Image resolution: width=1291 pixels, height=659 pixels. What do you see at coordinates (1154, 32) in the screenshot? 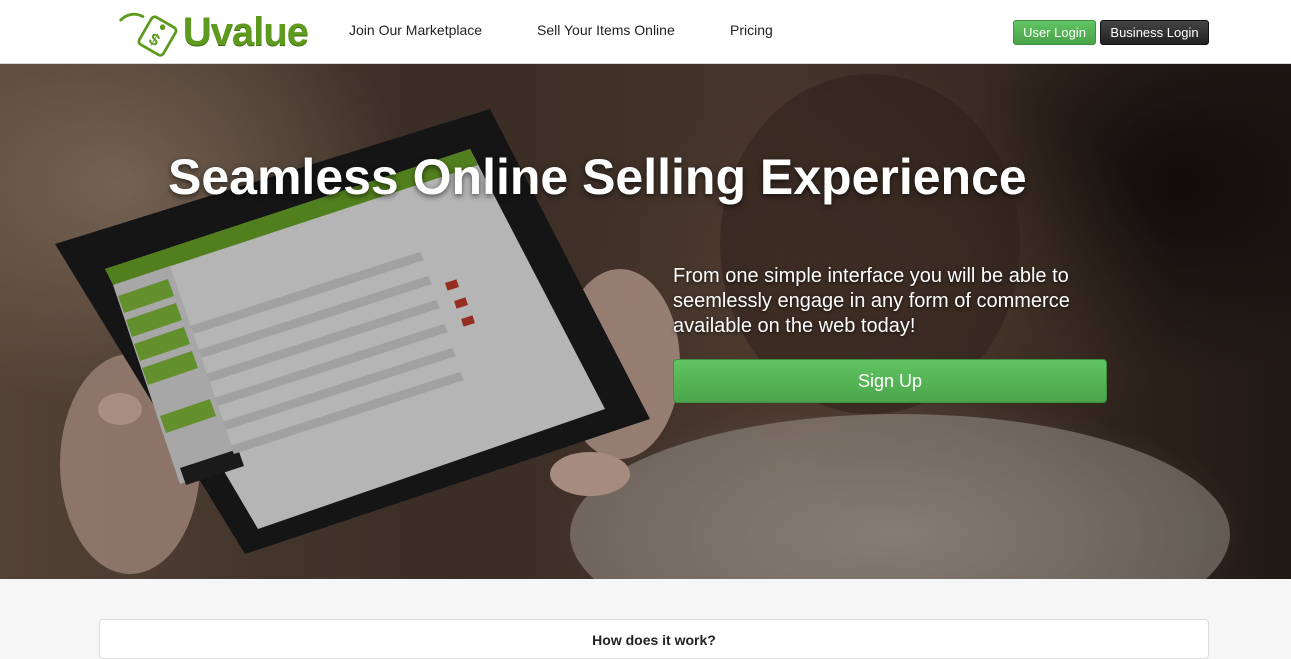
I see `business-login-button: Business Login` at bounding box center [1154, 32].